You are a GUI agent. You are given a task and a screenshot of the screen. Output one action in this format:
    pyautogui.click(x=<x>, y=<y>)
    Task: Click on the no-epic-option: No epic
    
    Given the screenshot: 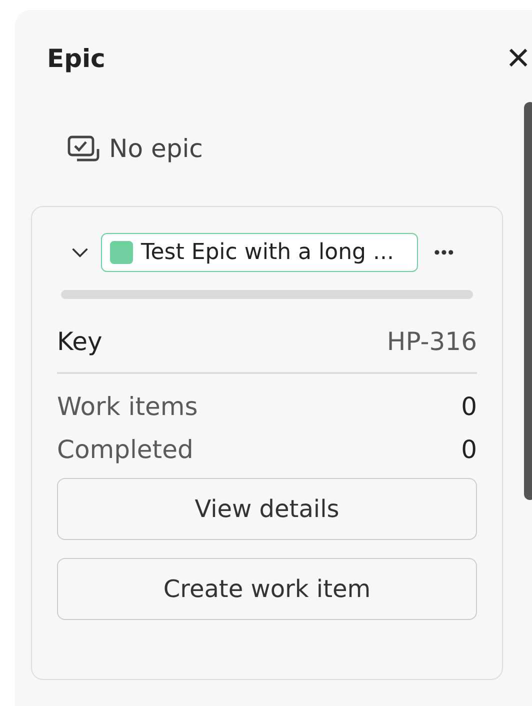 What is the action you would take?
    pyautogui.click(x=135, y=148)
    